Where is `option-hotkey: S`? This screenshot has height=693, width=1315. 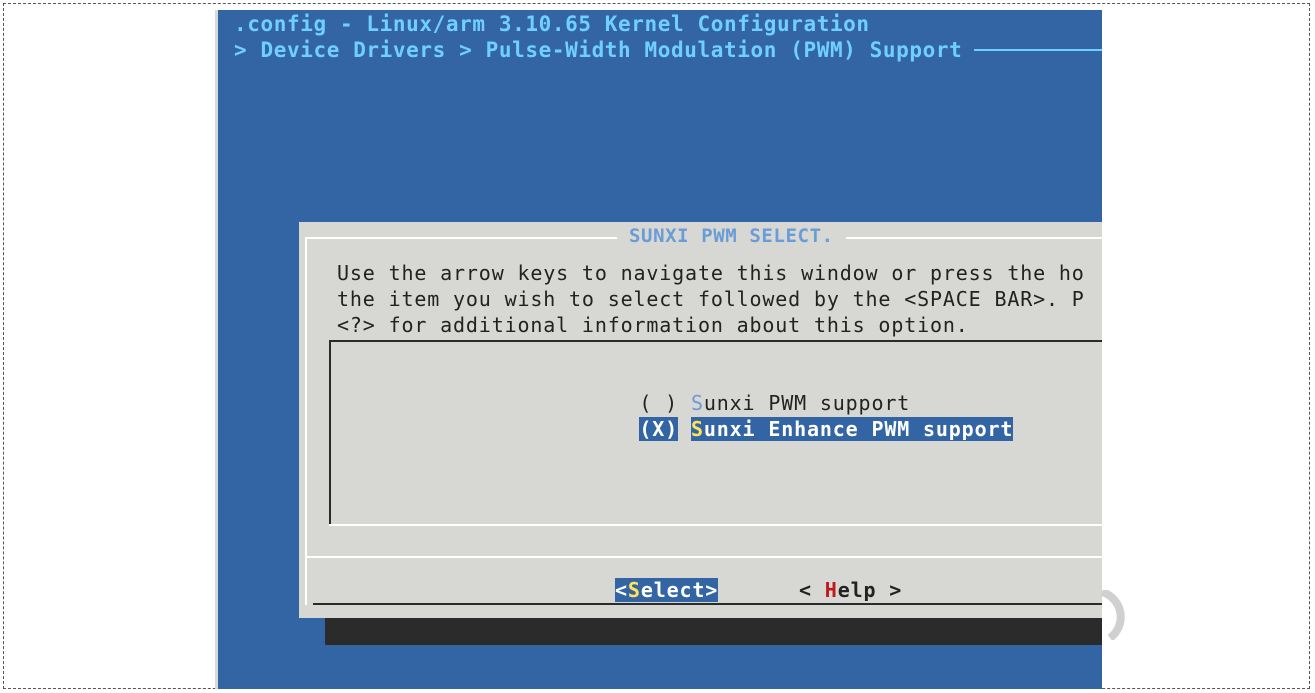
option-hotkey: S is located at coordinates (697, 429).